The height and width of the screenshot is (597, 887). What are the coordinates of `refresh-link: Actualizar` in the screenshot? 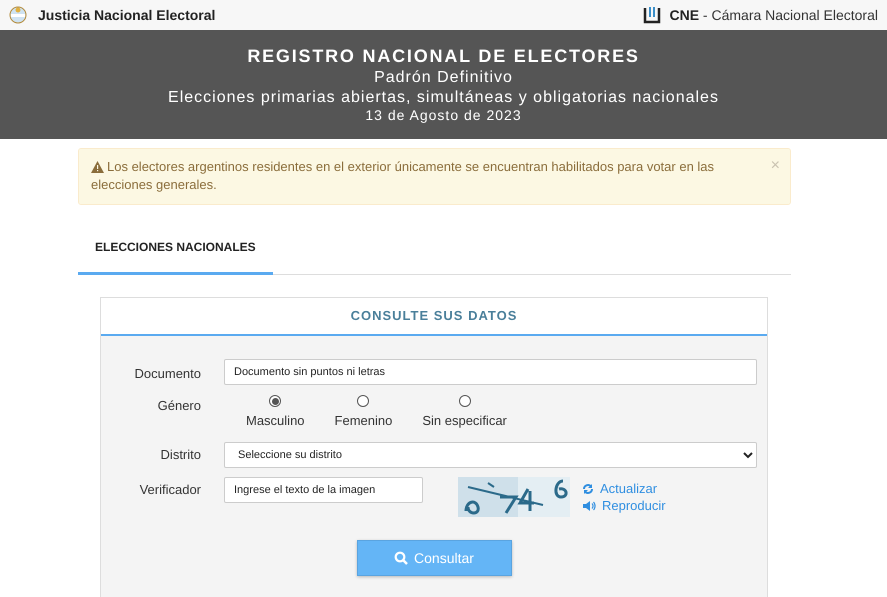 It's located at (624, 488).